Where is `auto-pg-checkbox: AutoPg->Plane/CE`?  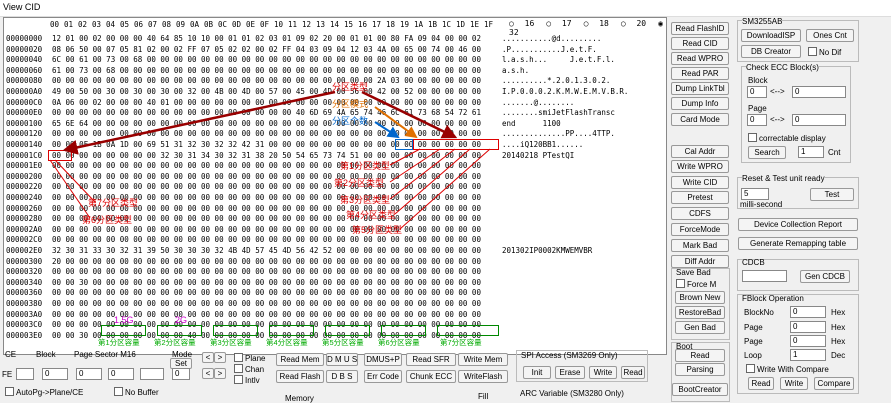
auto-pg-checkbox: AutoPg->Plane/CE is located at coordinates (44, 392).